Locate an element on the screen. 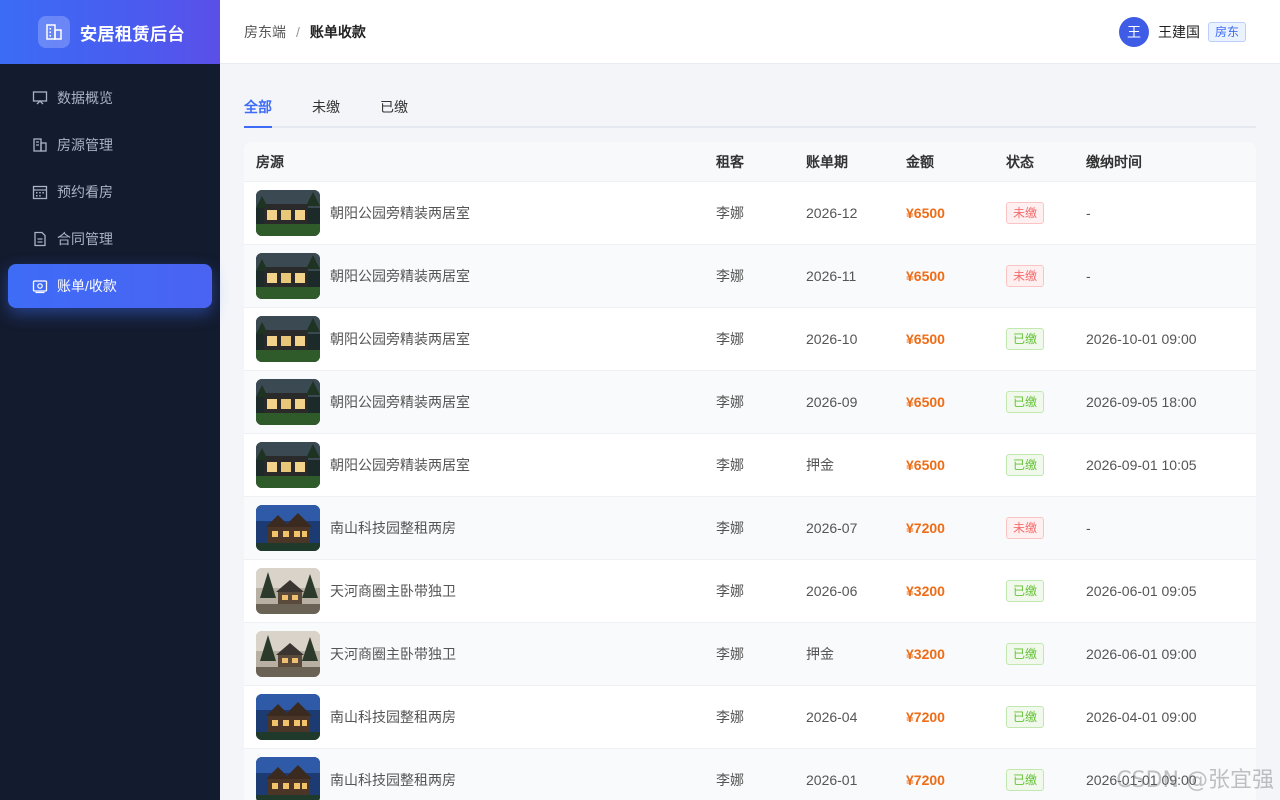 Image resolution: width=1280 pixels, height=800 pixels. table-row: 天河商圈主卧带独卫 李娜 押金 ¥3200 已缴 2026-06-01 09:00 is located at coordinates (750, 654).